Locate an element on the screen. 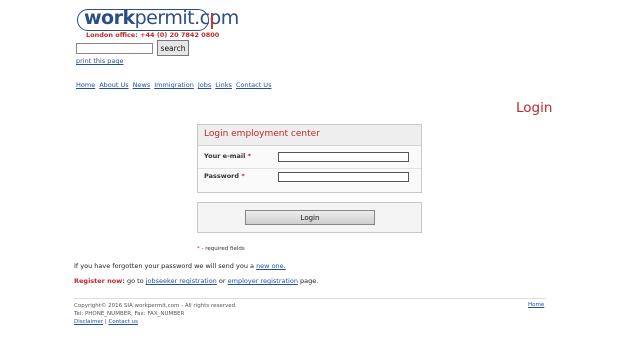 This screenshot has width=620, height=343. password-label: Password * is located at coordinates (224, 176).